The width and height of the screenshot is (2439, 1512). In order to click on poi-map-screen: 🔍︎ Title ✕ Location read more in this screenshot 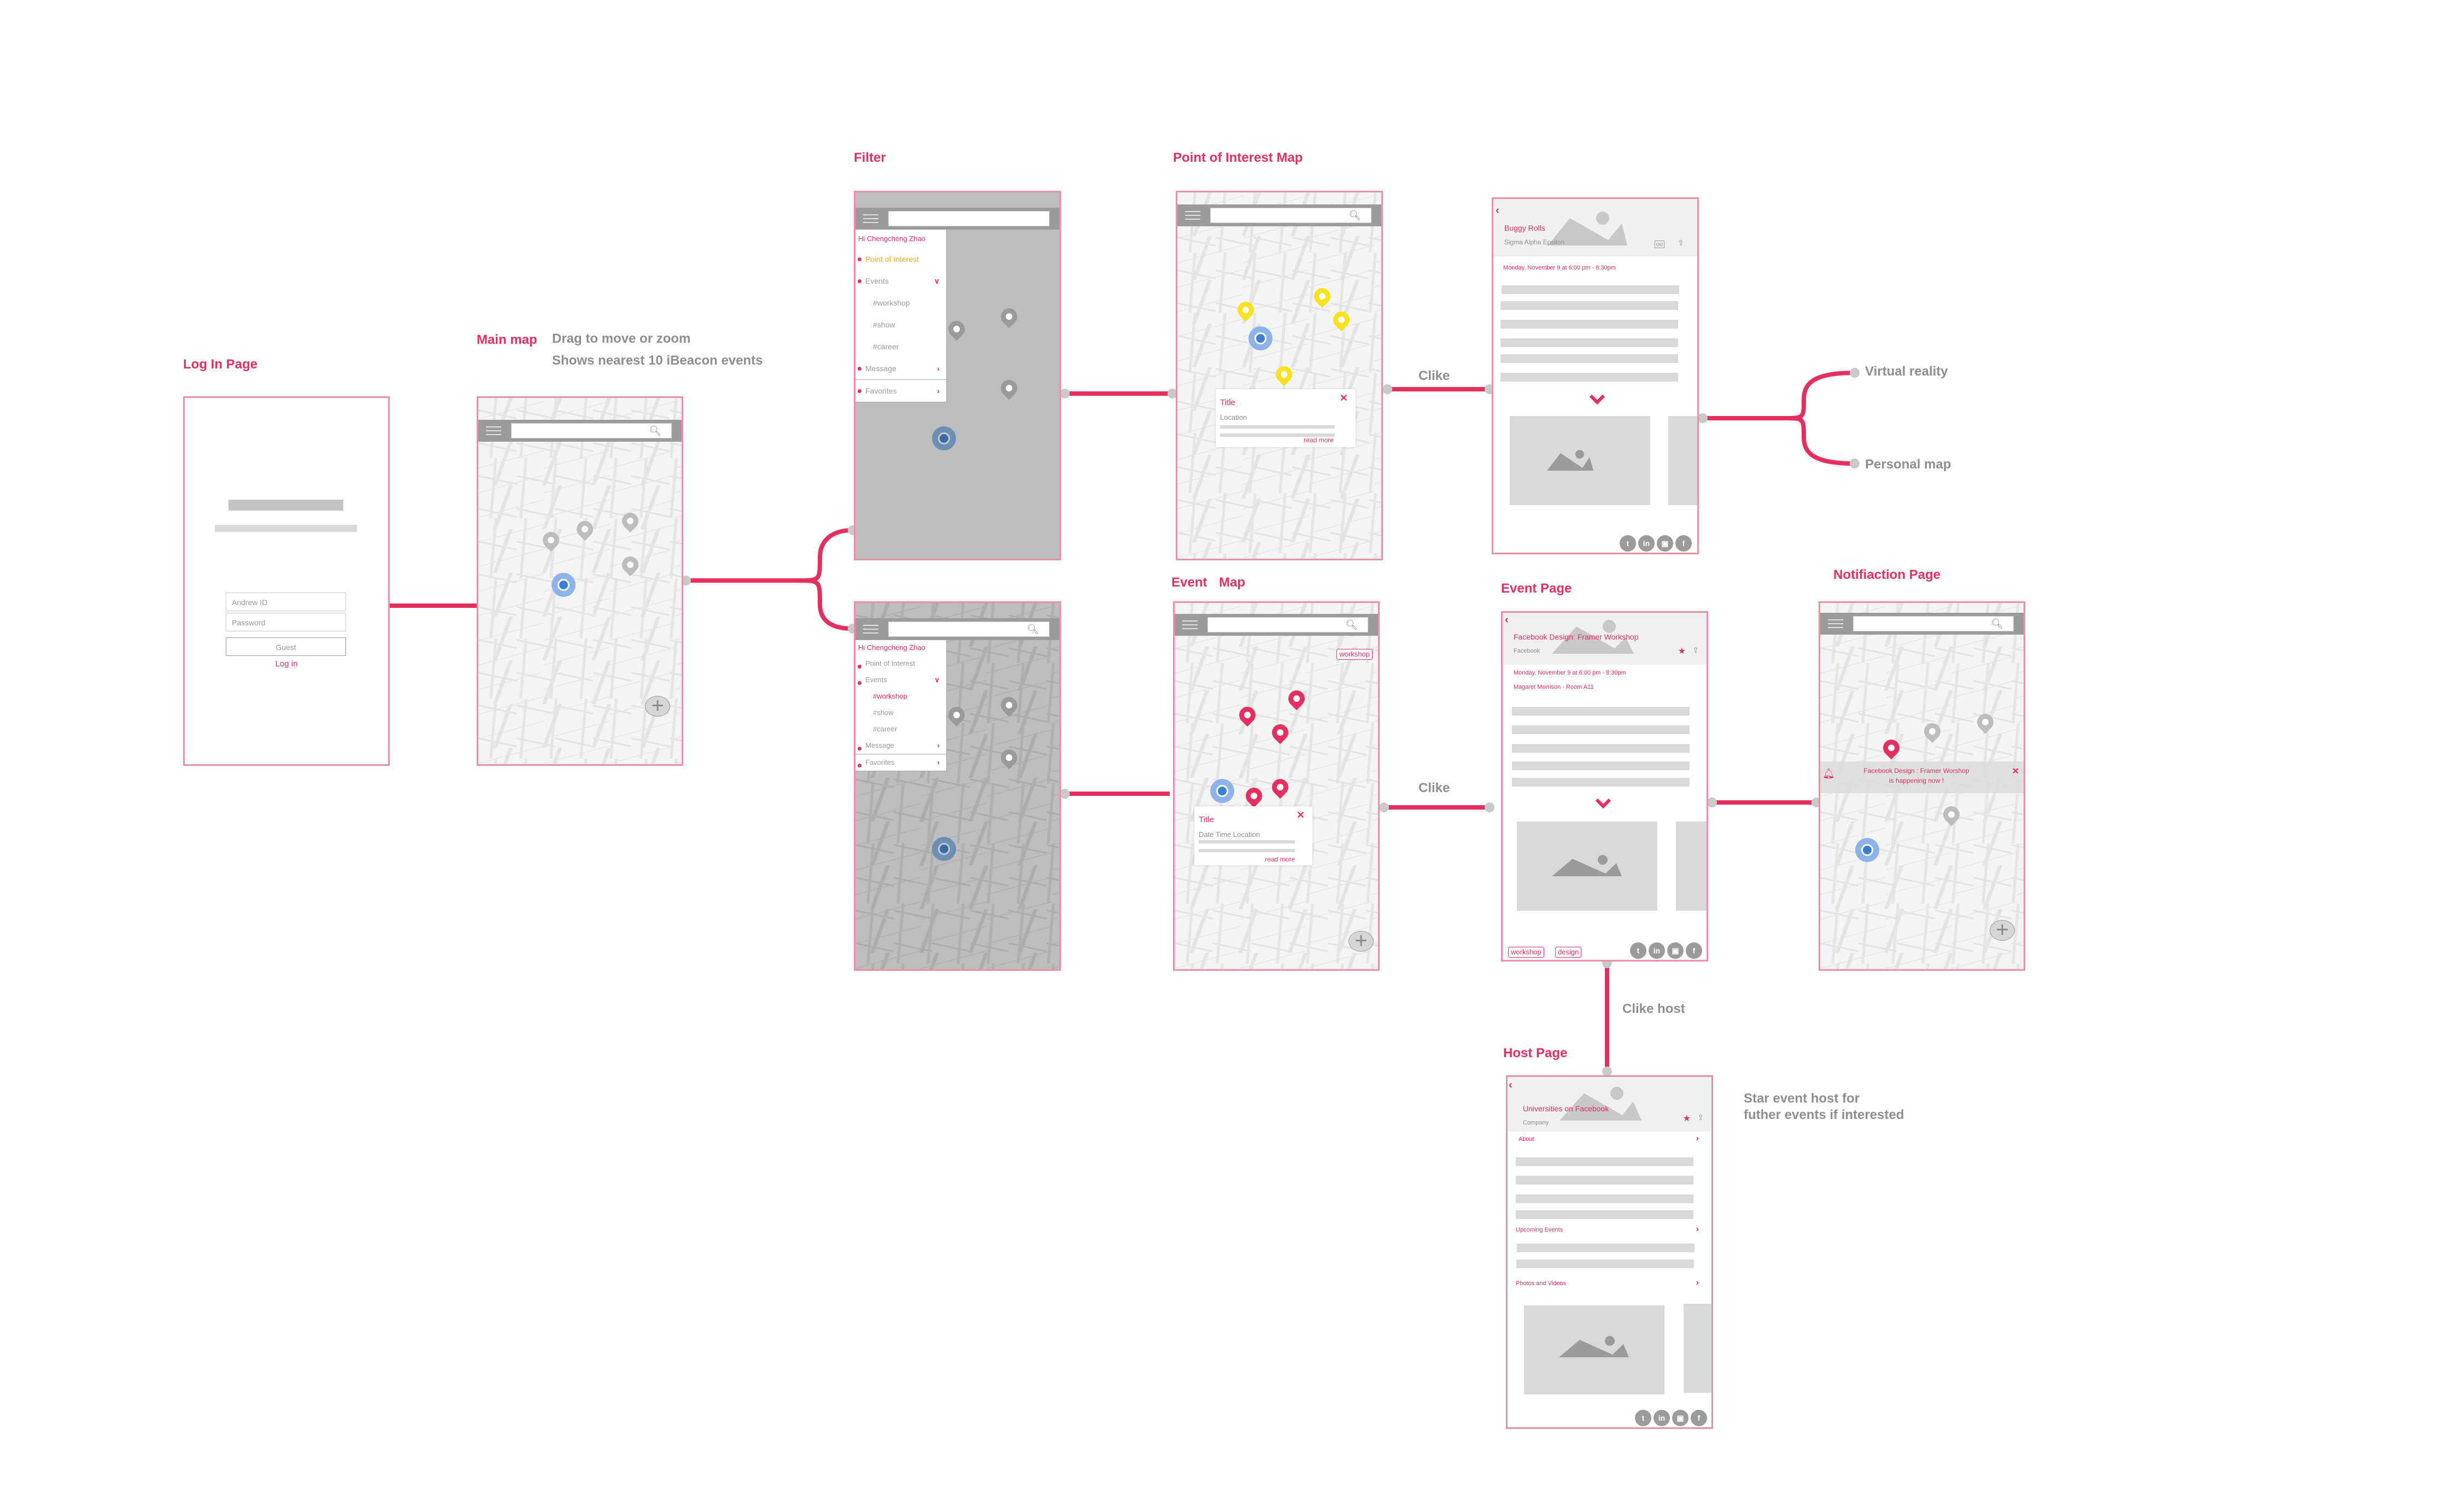, I will do `click(1280, 375)`.